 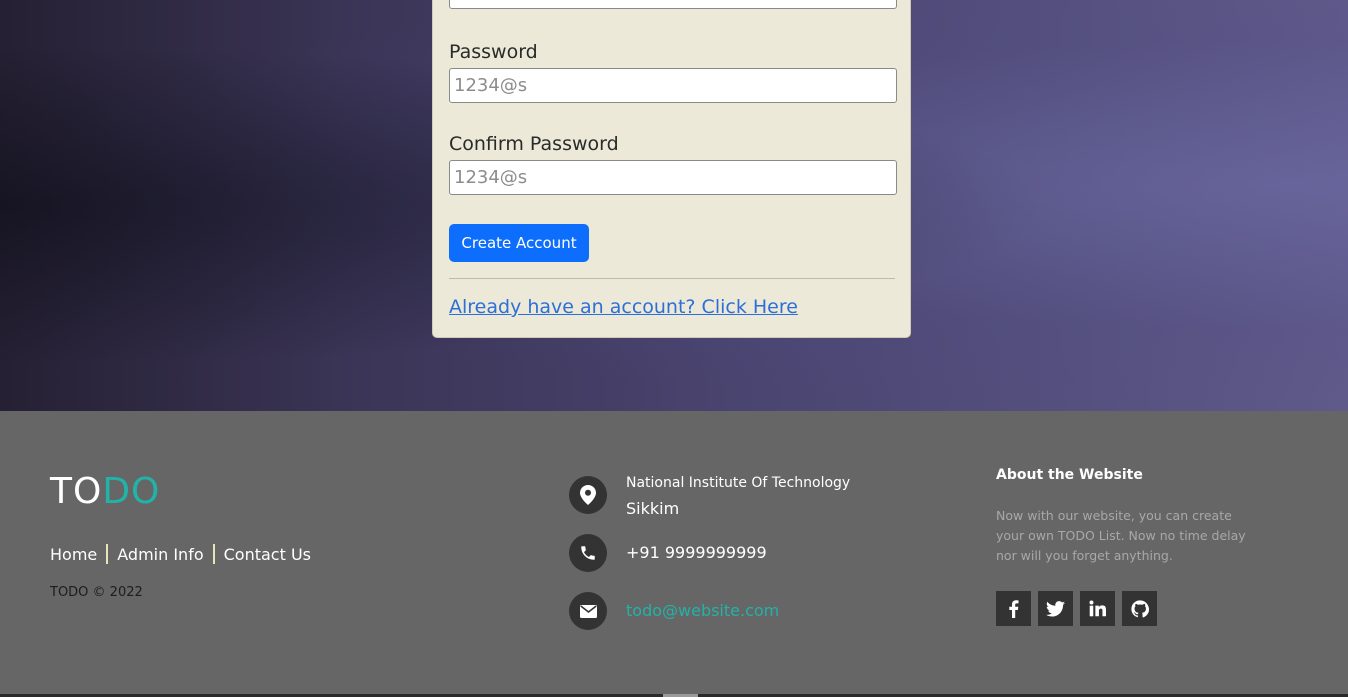 What do you see at coordinates (1055, 608) in the screenshot?
I see `twitter-icon` at bounding box center [1055, 608].